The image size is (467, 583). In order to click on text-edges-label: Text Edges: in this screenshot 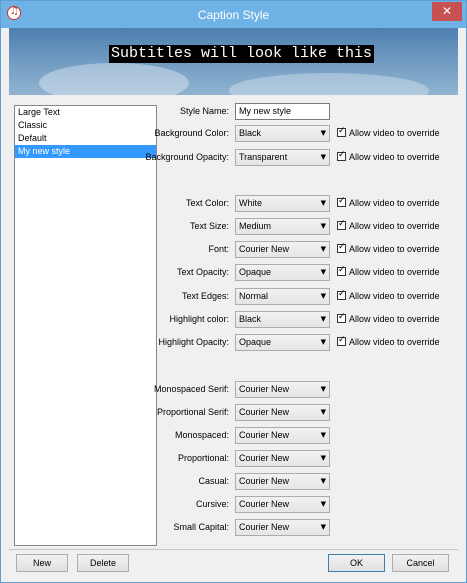, I will do `click(205, 296)`.